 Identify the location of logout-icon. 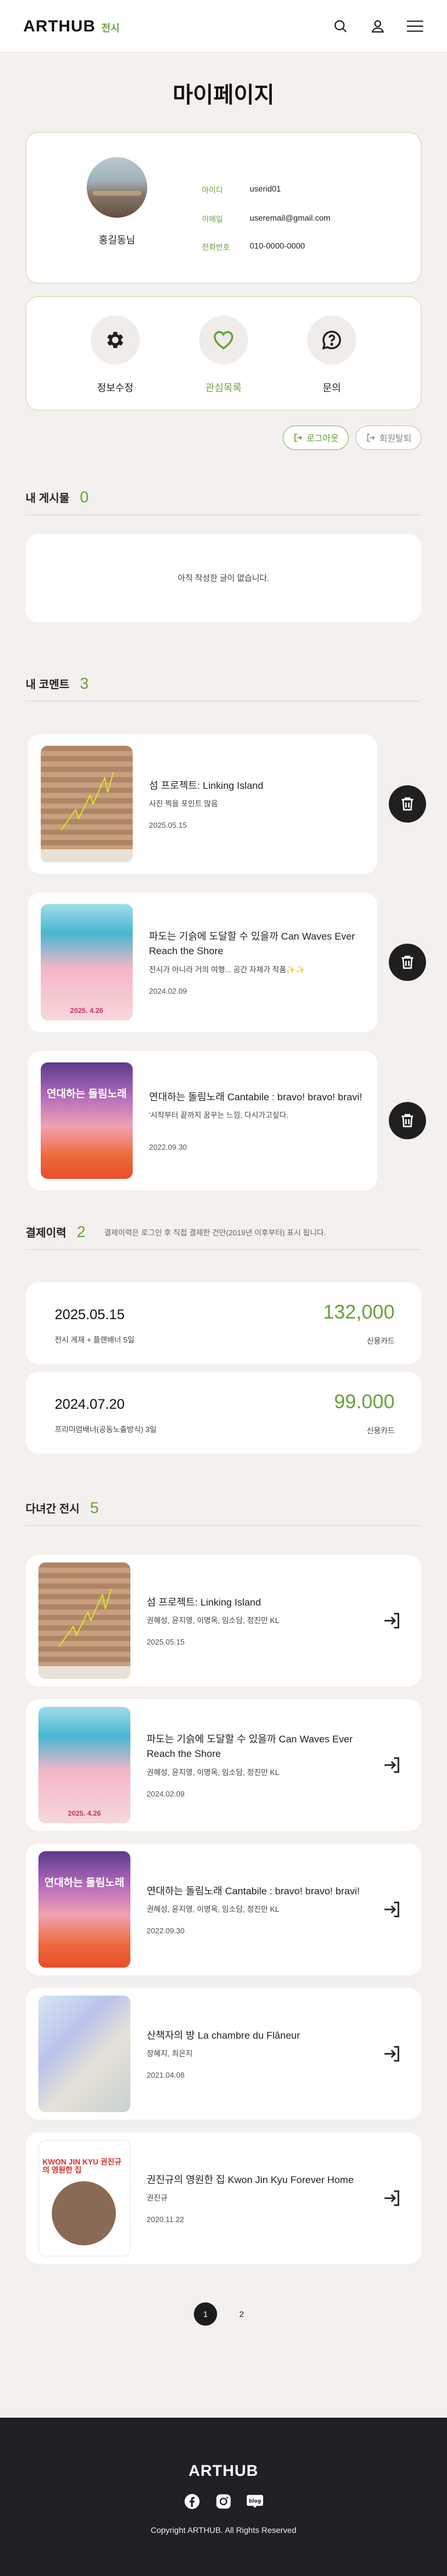
(298, 438).